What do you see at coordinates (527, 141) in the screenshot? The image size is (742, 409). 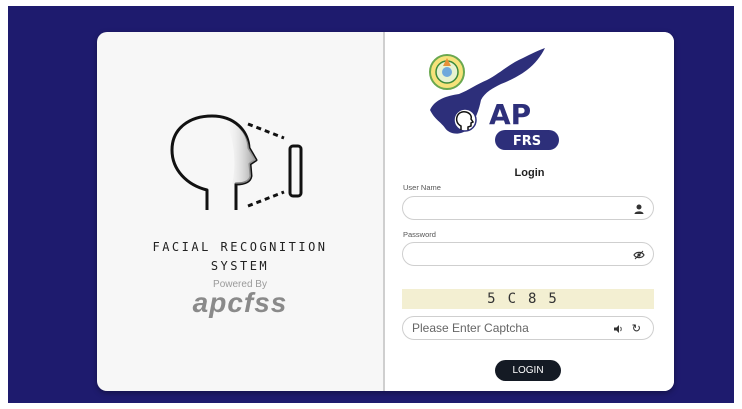 I see `logo-sub-text: FRS` at bounding box center [527, 141].